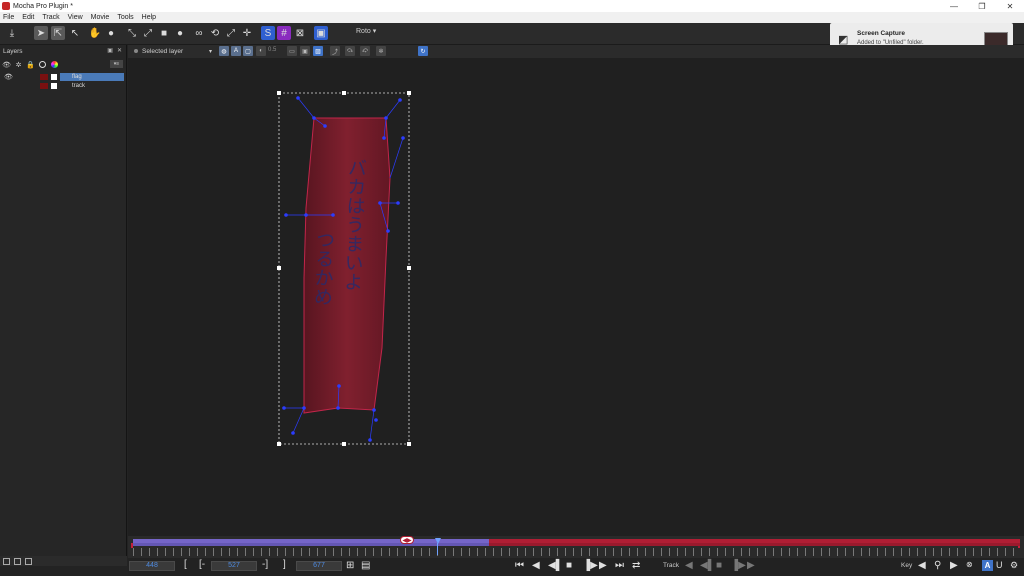 Image resolution: width=1024 pixels, height=576 pixels. Describe the element at coordinates (111, 33) in the screenshot. I see `zoom-icon: ●` at that location.